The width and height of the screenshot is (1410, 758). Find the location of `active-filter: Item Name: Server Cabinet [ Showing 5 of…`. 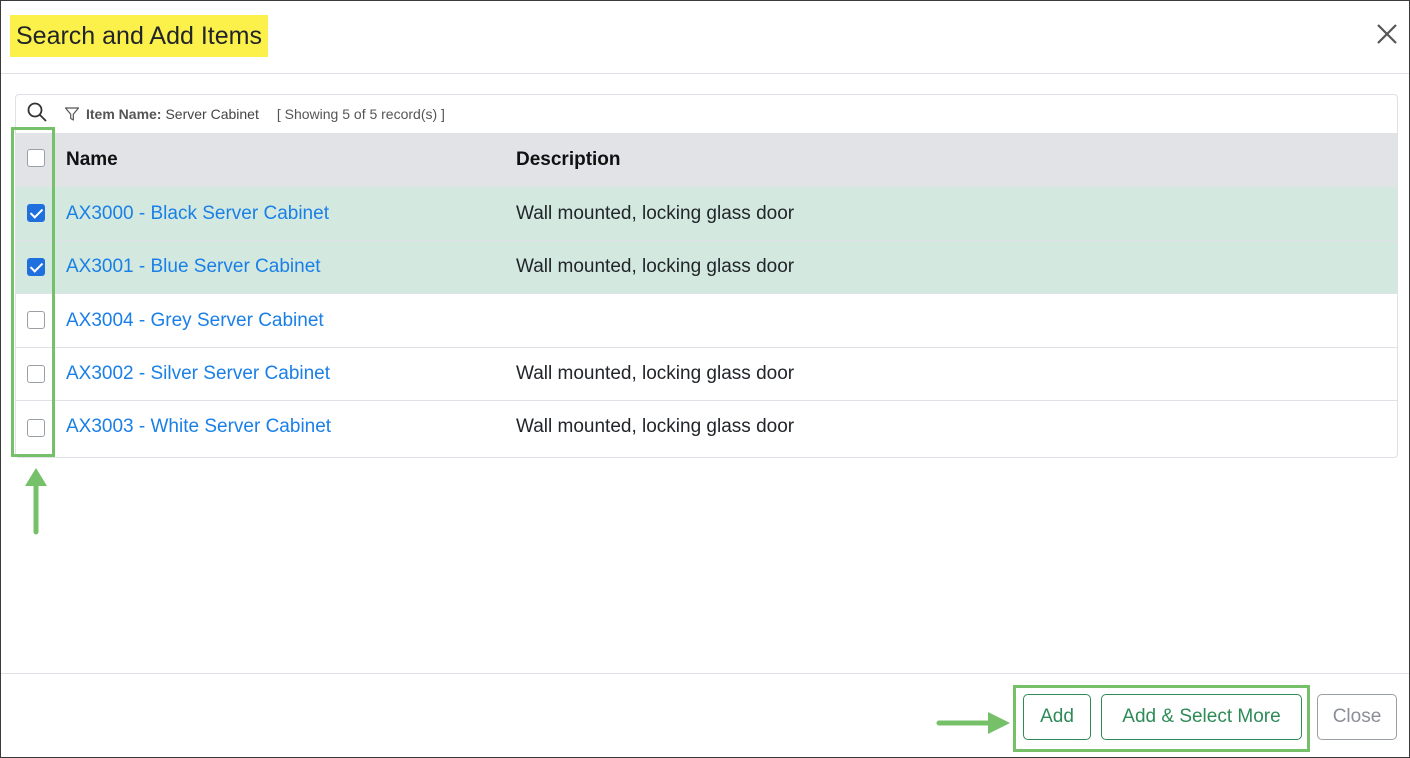

active-filter: Item Name: Server Cabinet [ Showing 5 of… is located at coordinates (254, 114).